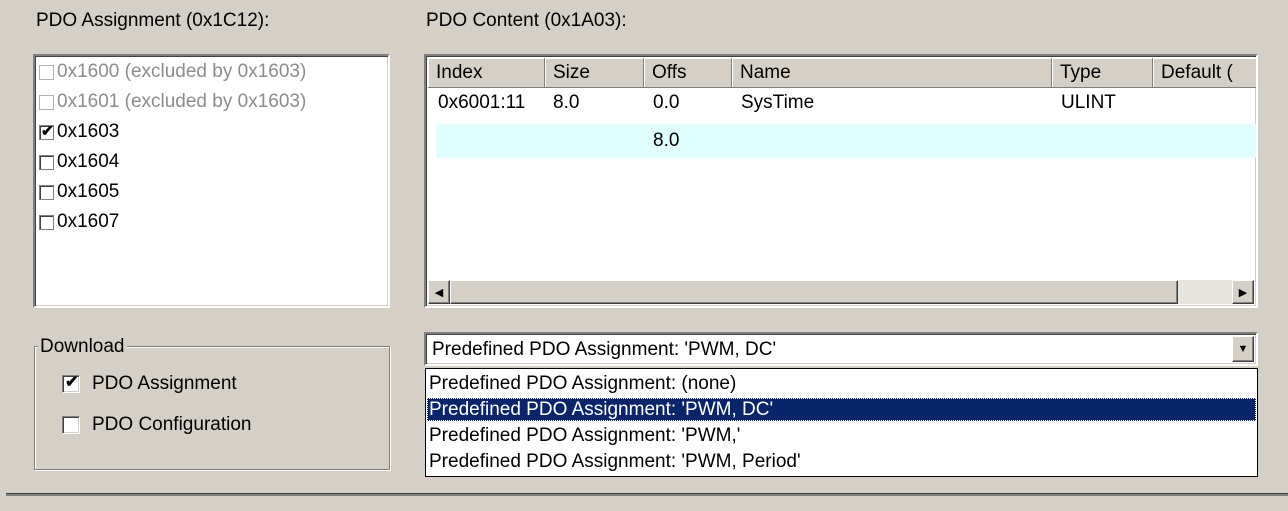  I want to click on arrow-right-icon: ▶, so click(1243, 292).